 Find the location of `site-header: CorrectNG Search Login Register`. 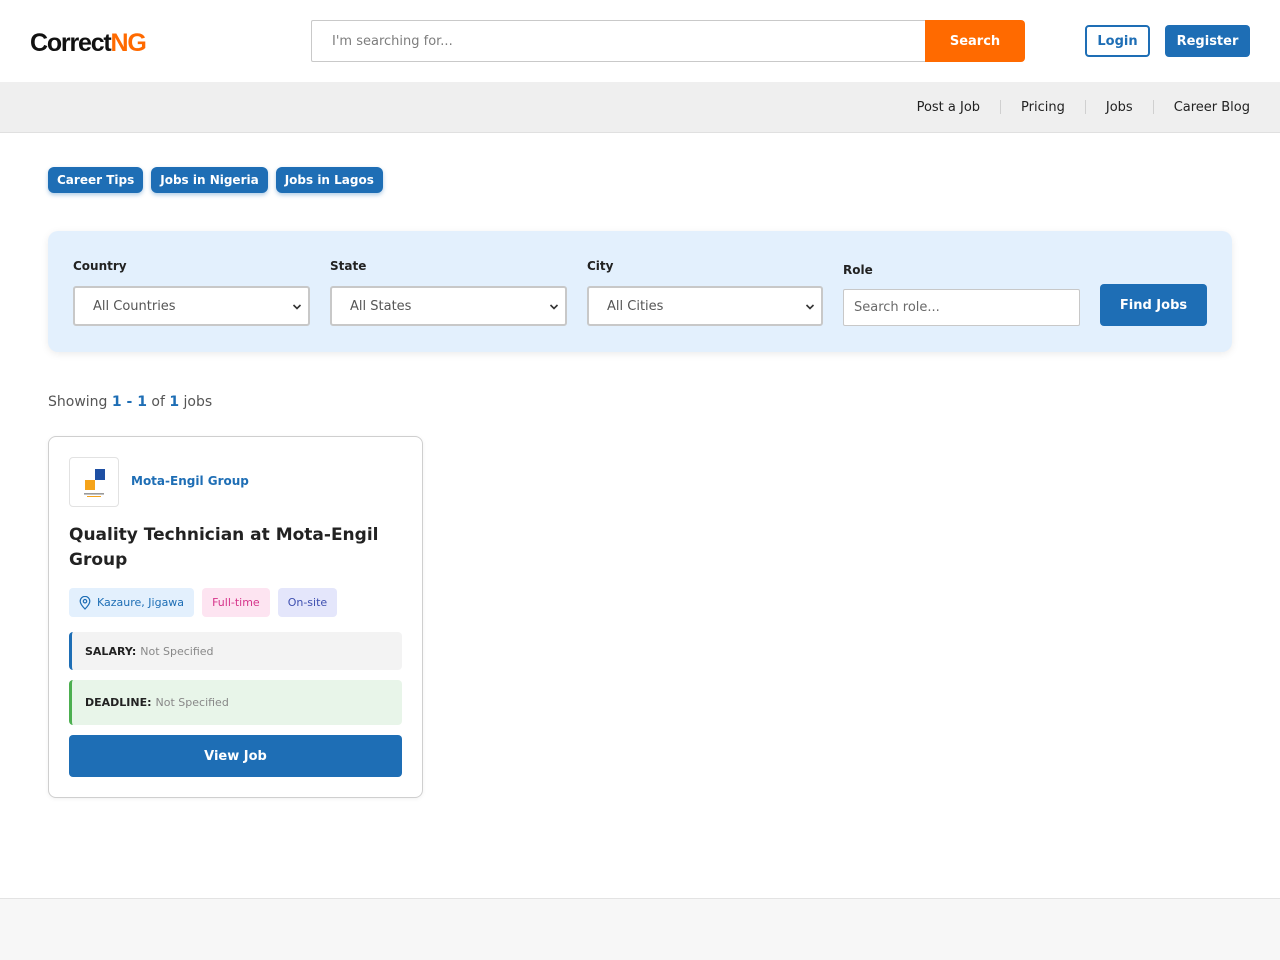

site-header: CorrectNG Search Login Register is located at coordinates (640, 41).